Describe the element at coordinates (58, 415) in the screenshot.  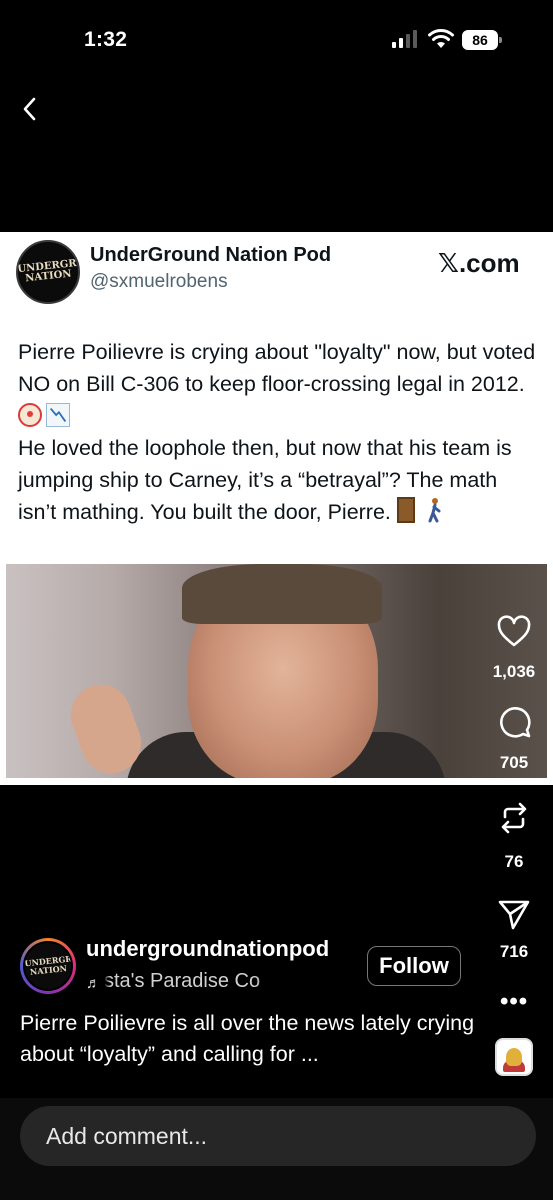
I see `chart-decreasing-icon` at that location.